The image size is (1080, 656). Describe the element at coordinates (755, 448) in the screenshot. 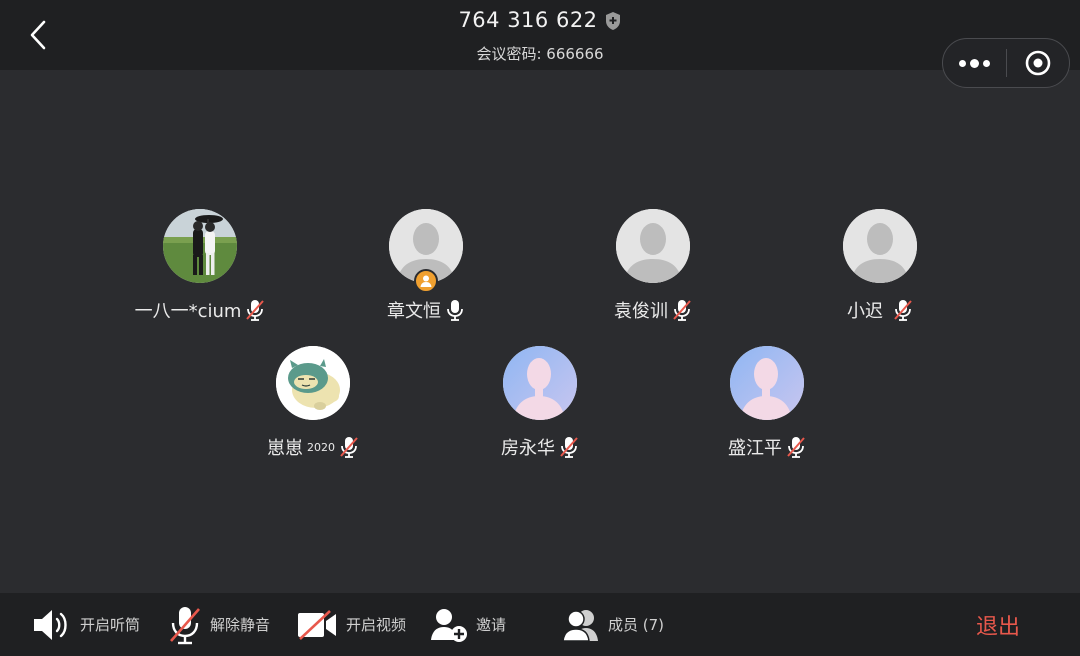

I see `participant-name: 盛江平` at that location.